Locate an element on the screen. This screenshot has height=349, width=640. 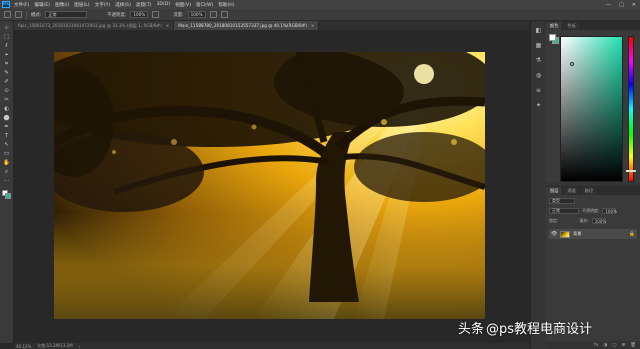
brush-preset-icon is located at coordinates (7, 14).